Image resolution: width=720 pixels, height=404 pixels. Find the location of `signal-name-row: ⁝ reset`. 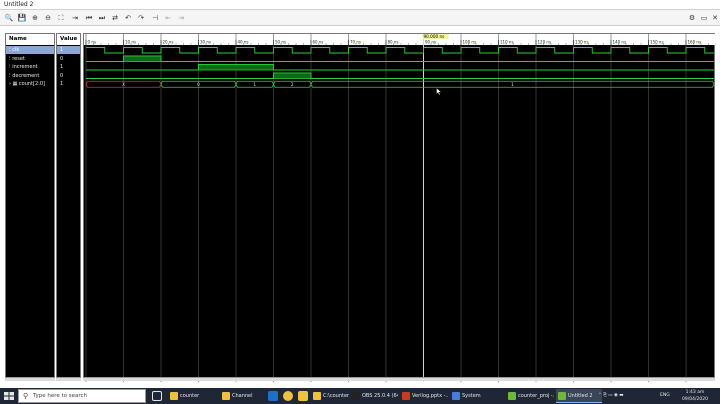

signal-name-row: ⁝ reset is located at coordinates (30, 59).